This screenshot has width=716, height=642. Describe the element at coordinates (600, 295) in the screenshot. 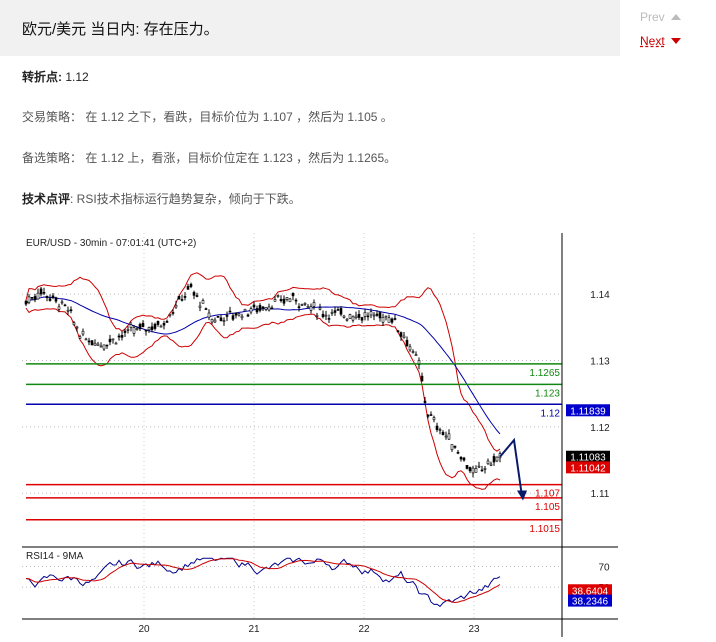

I see `price-tick-label: 1.14` at that location.